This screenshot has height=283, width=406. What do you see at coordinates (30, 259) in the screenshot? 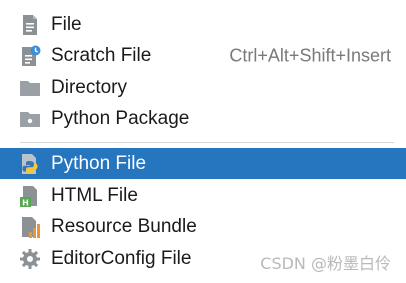
I see `gear-icon` at bounding box center [30, 259].